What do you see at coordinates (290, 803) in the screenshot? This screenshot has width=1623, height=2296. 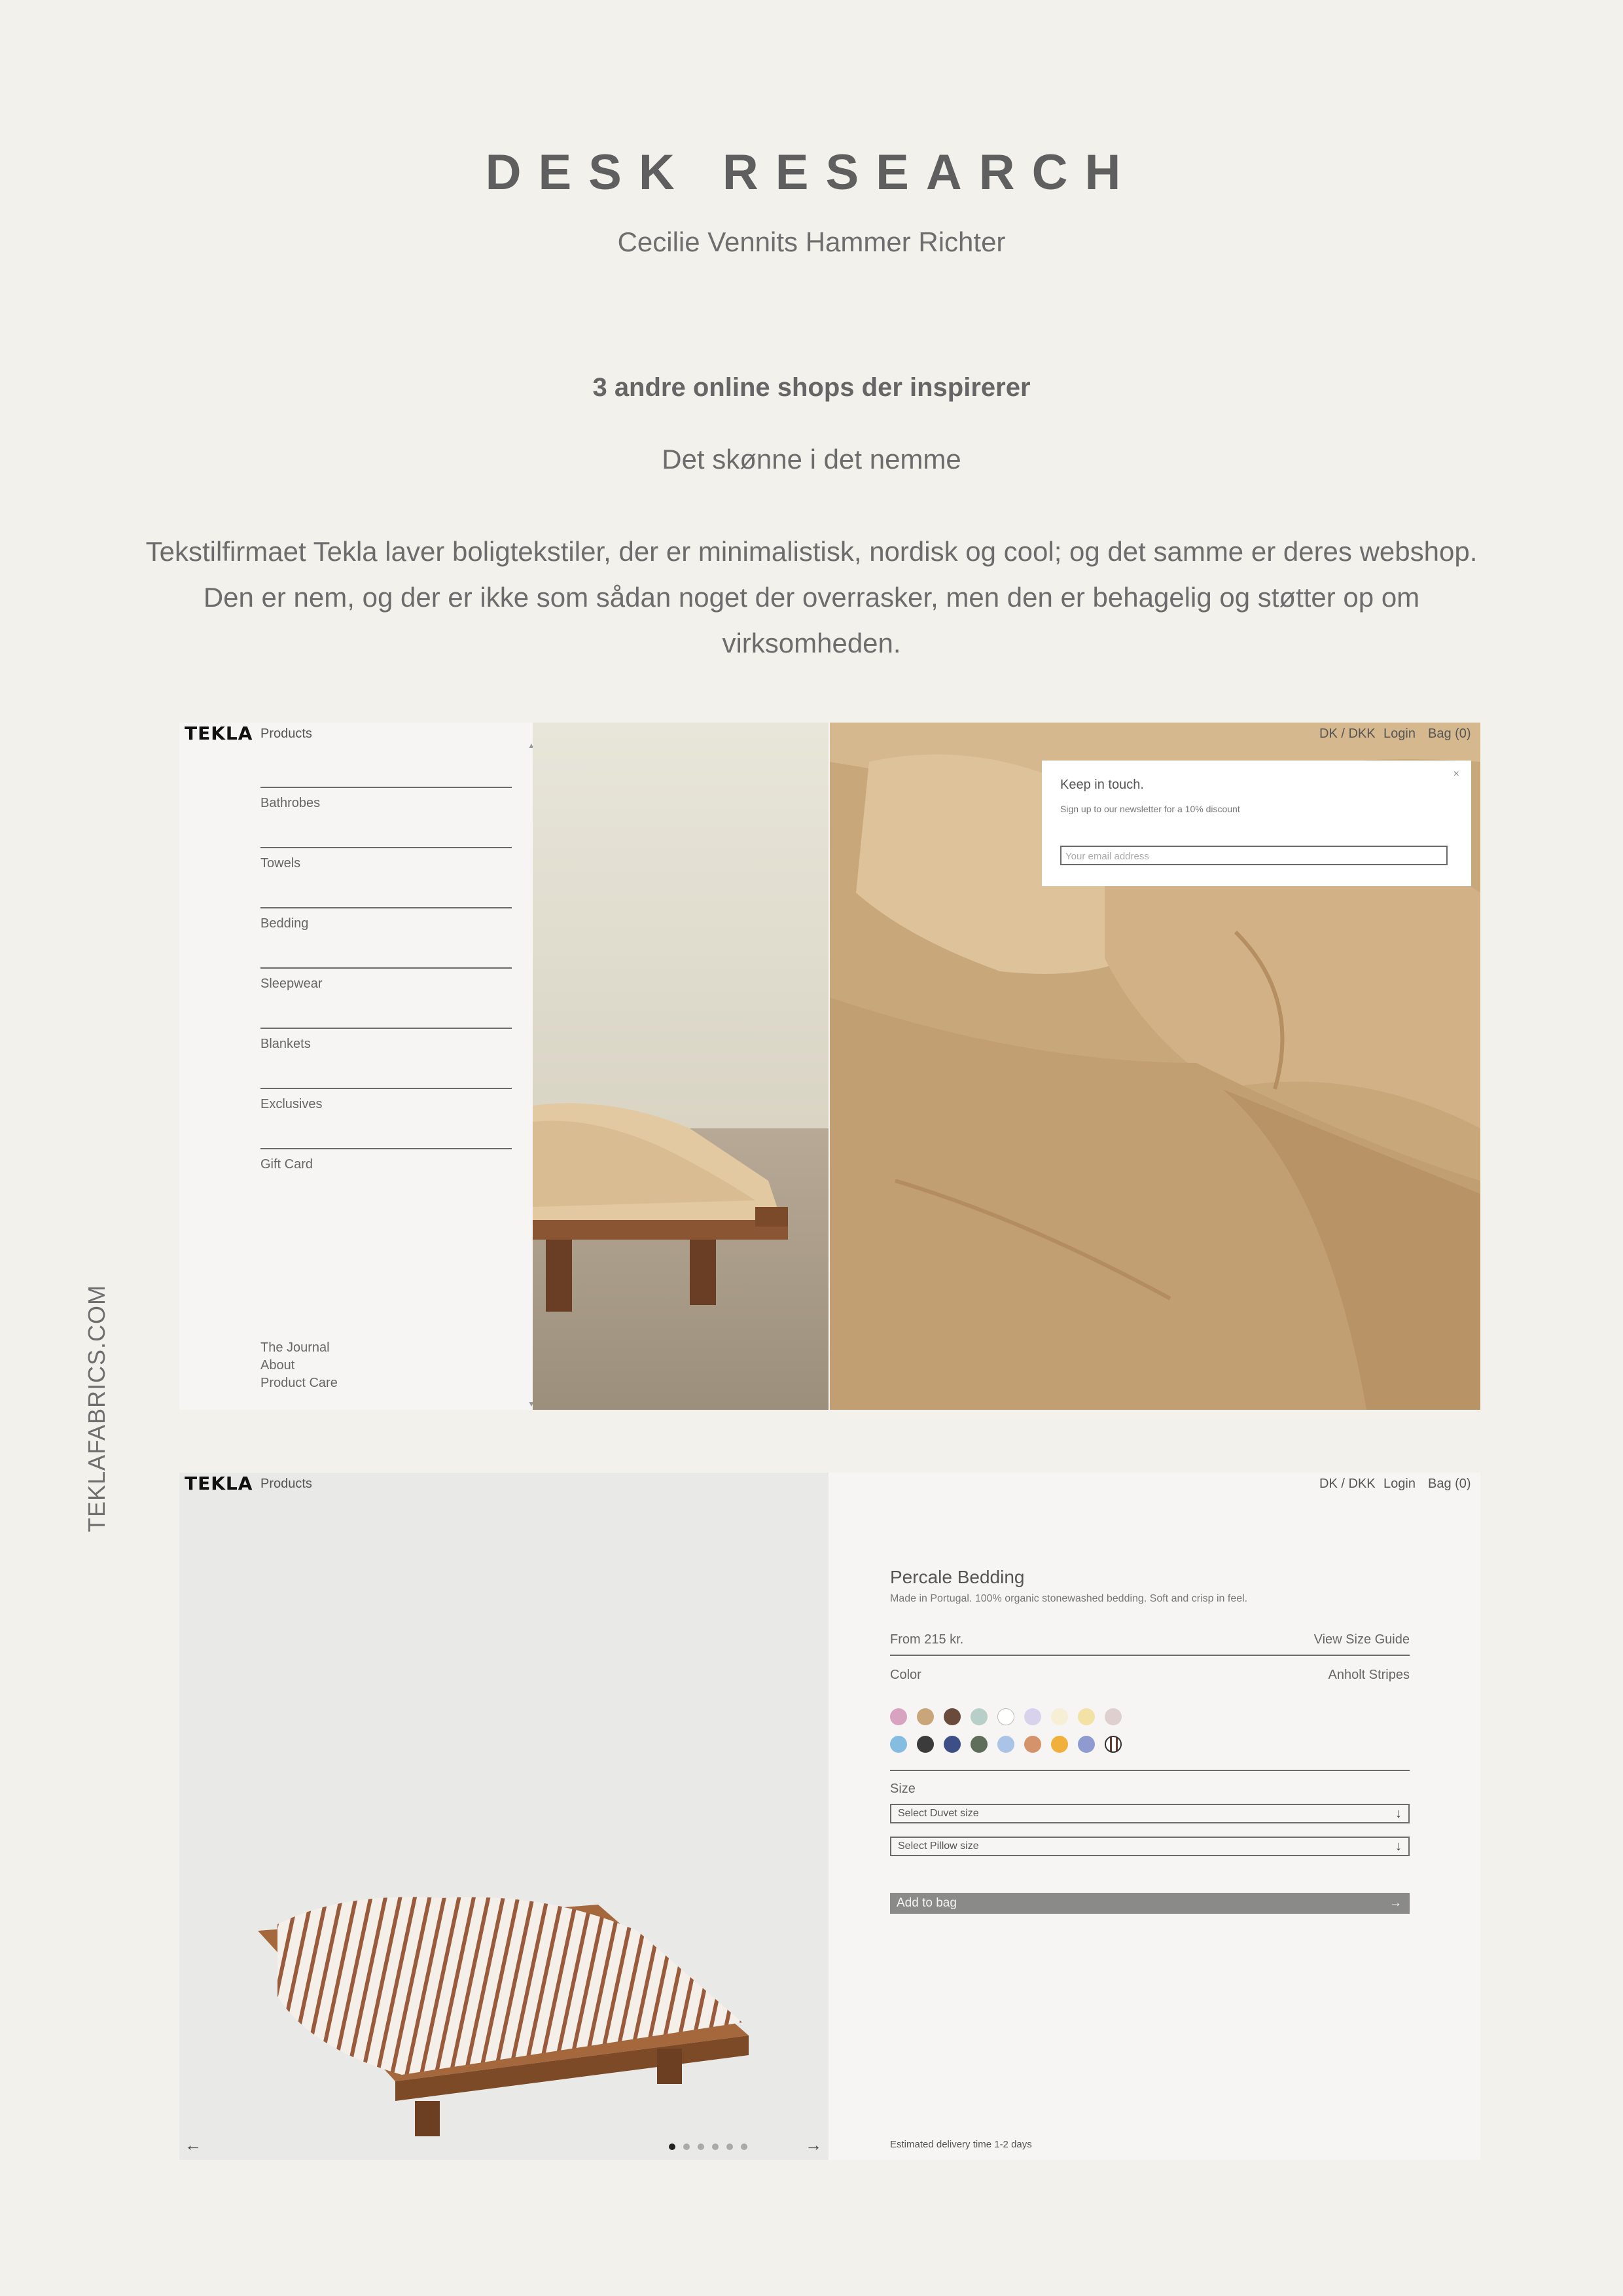 I see `category-label: Bathrobes` at bounding box center [290, 803].